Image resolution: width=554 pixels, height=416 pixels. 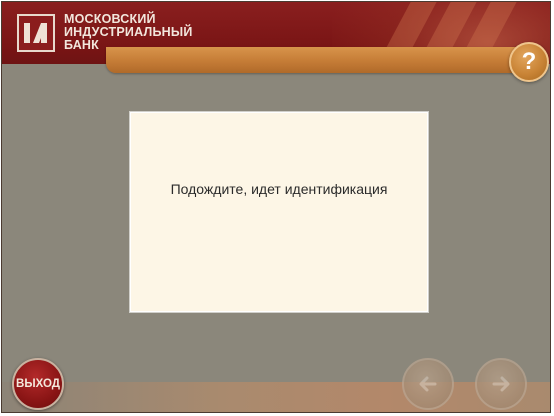 I want to click on back-button, so click(x=428, y=384).